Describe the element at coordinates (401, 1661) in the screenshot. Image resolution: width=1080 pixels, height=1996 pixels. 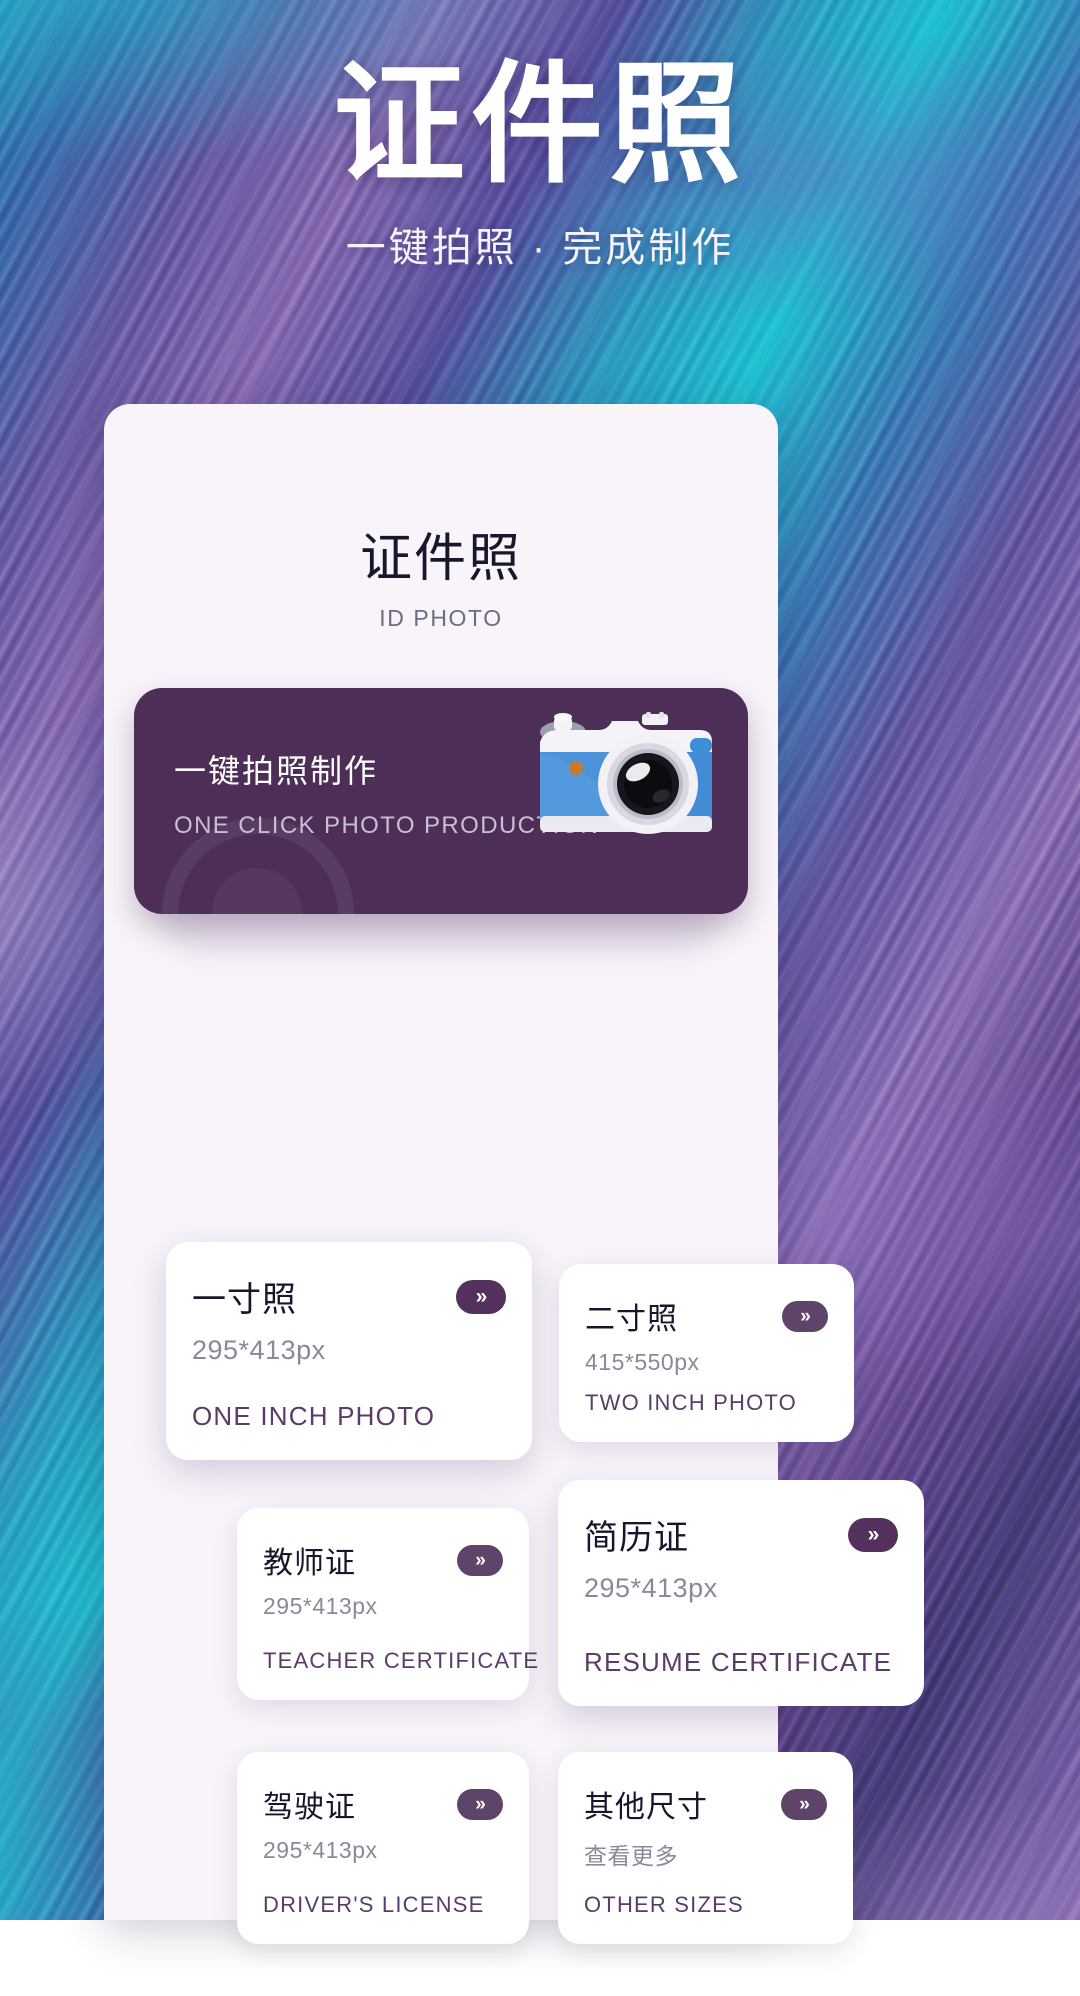
I see `card-title-en: TEACHER CERTIFICATE` at that location.